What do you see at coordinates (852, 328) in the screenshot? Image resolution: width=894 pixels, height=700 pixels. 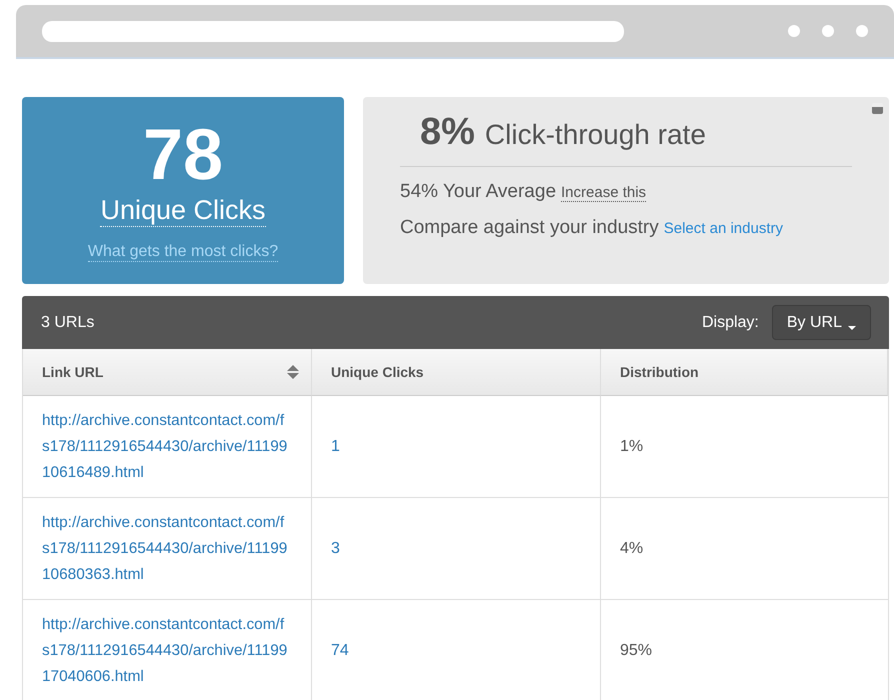 I see `caret-icon` at bounding box center [852, 328].